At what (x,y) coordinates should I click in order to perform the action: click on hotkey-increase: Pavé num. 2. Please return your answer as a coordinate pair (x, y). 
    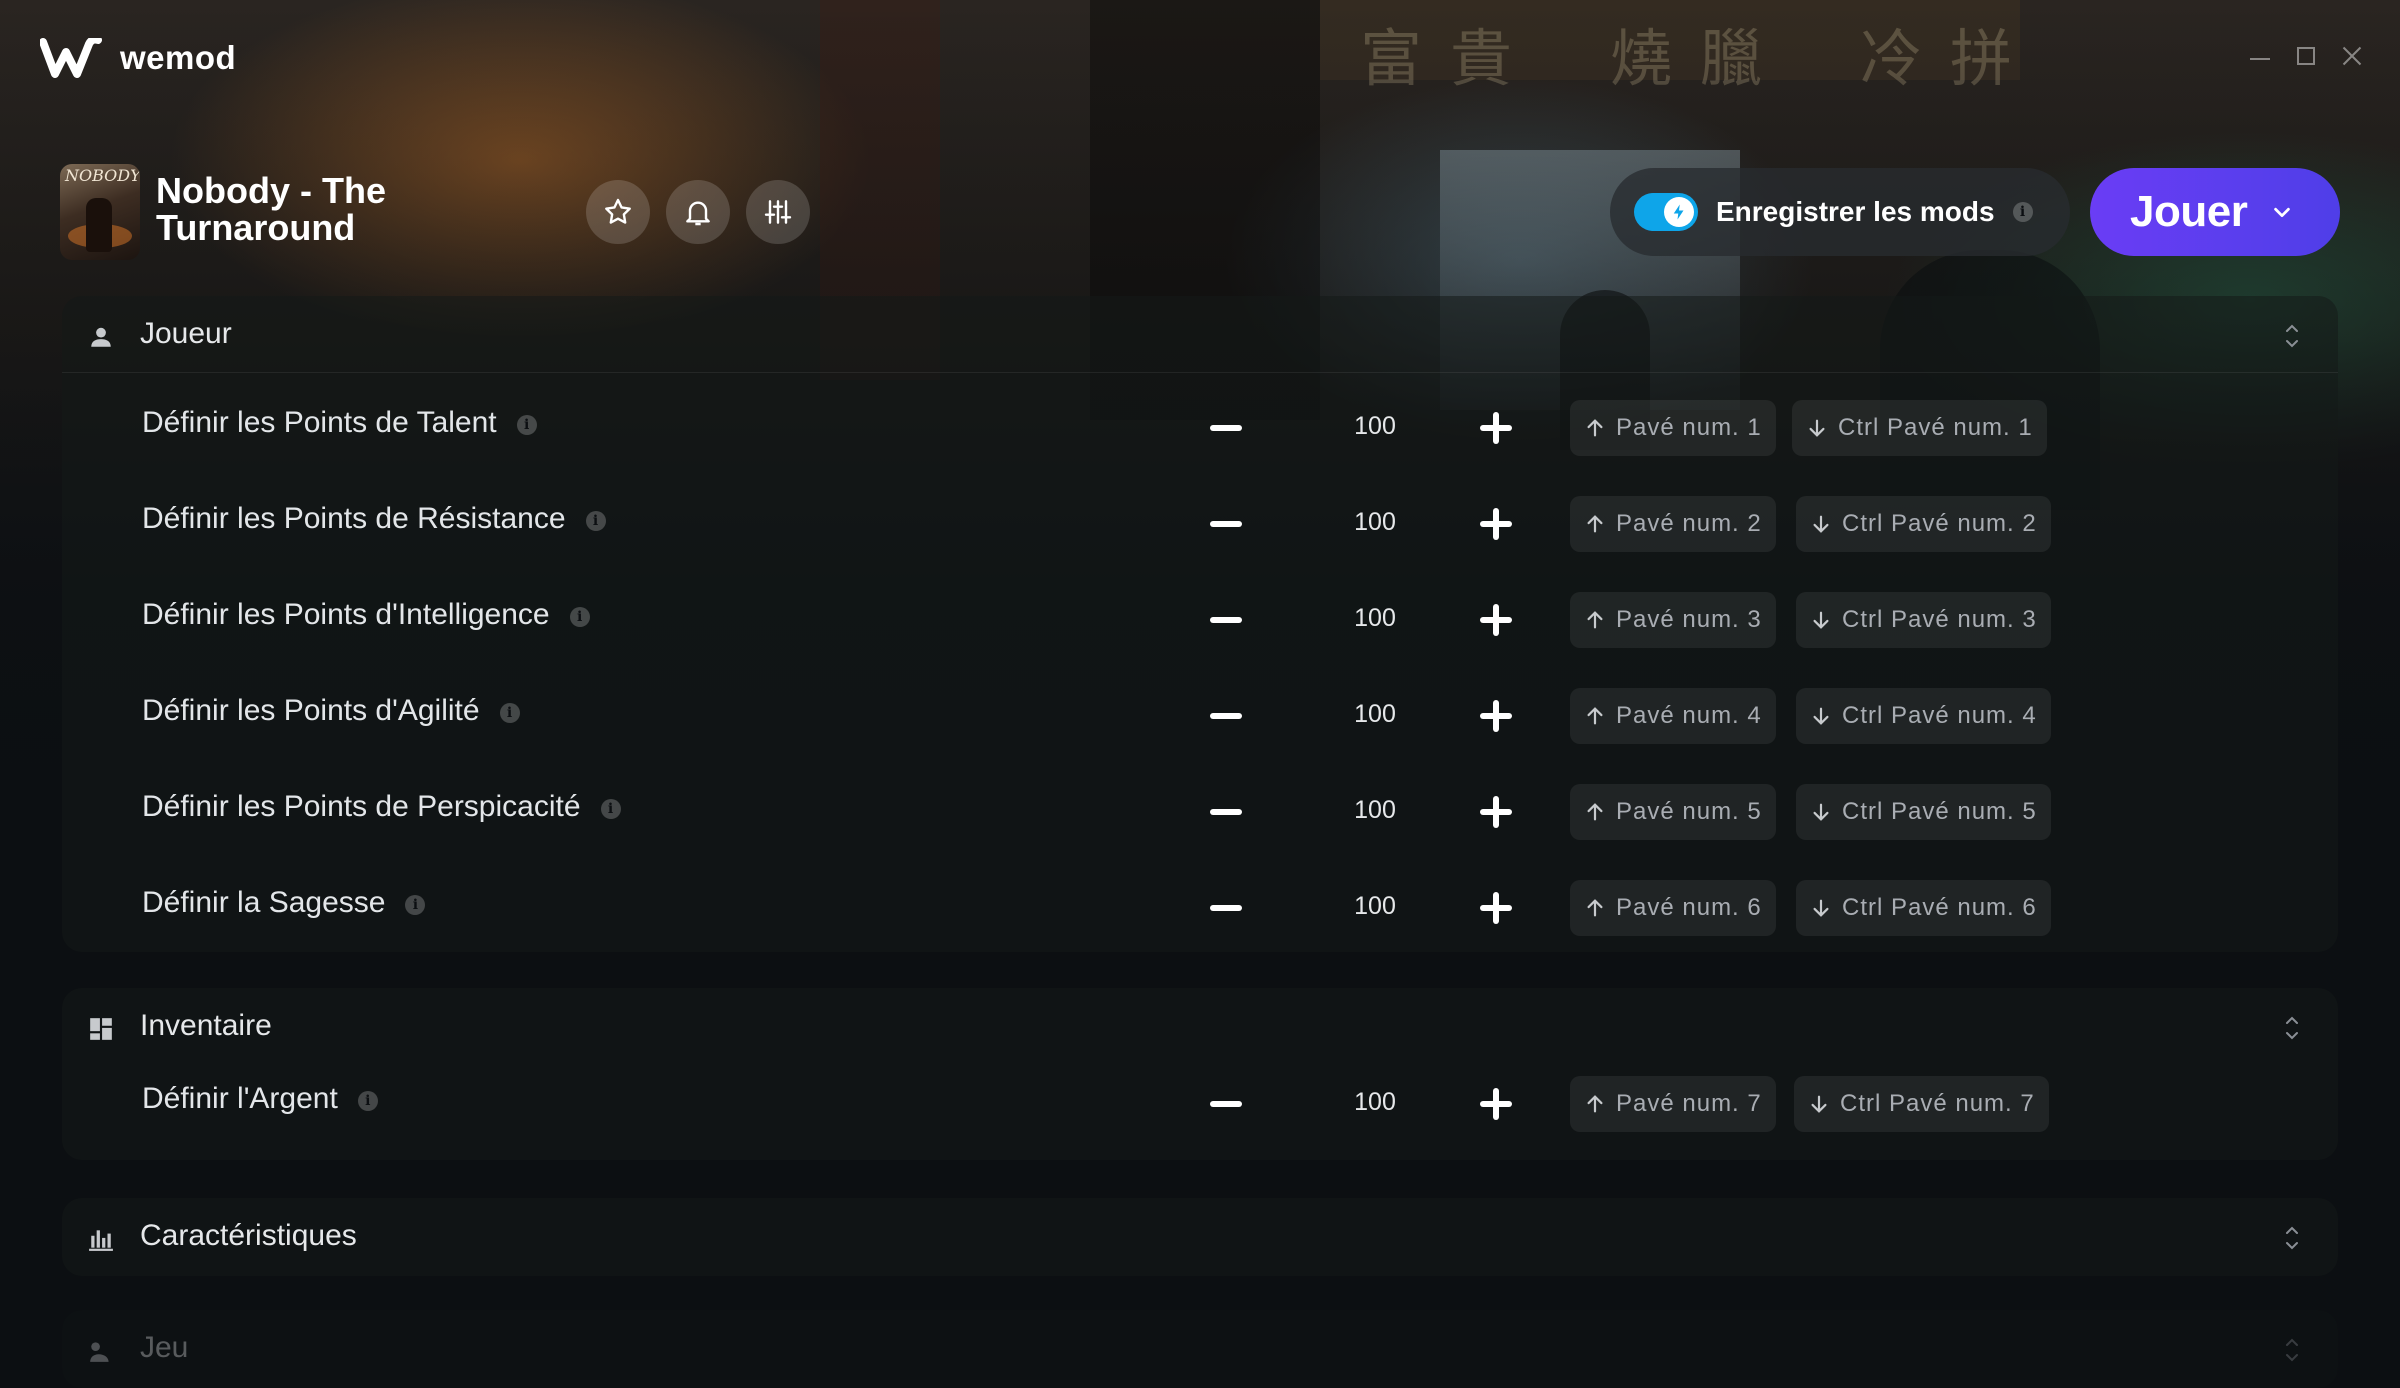
    Looking at the image, I should click on (1673, 524).